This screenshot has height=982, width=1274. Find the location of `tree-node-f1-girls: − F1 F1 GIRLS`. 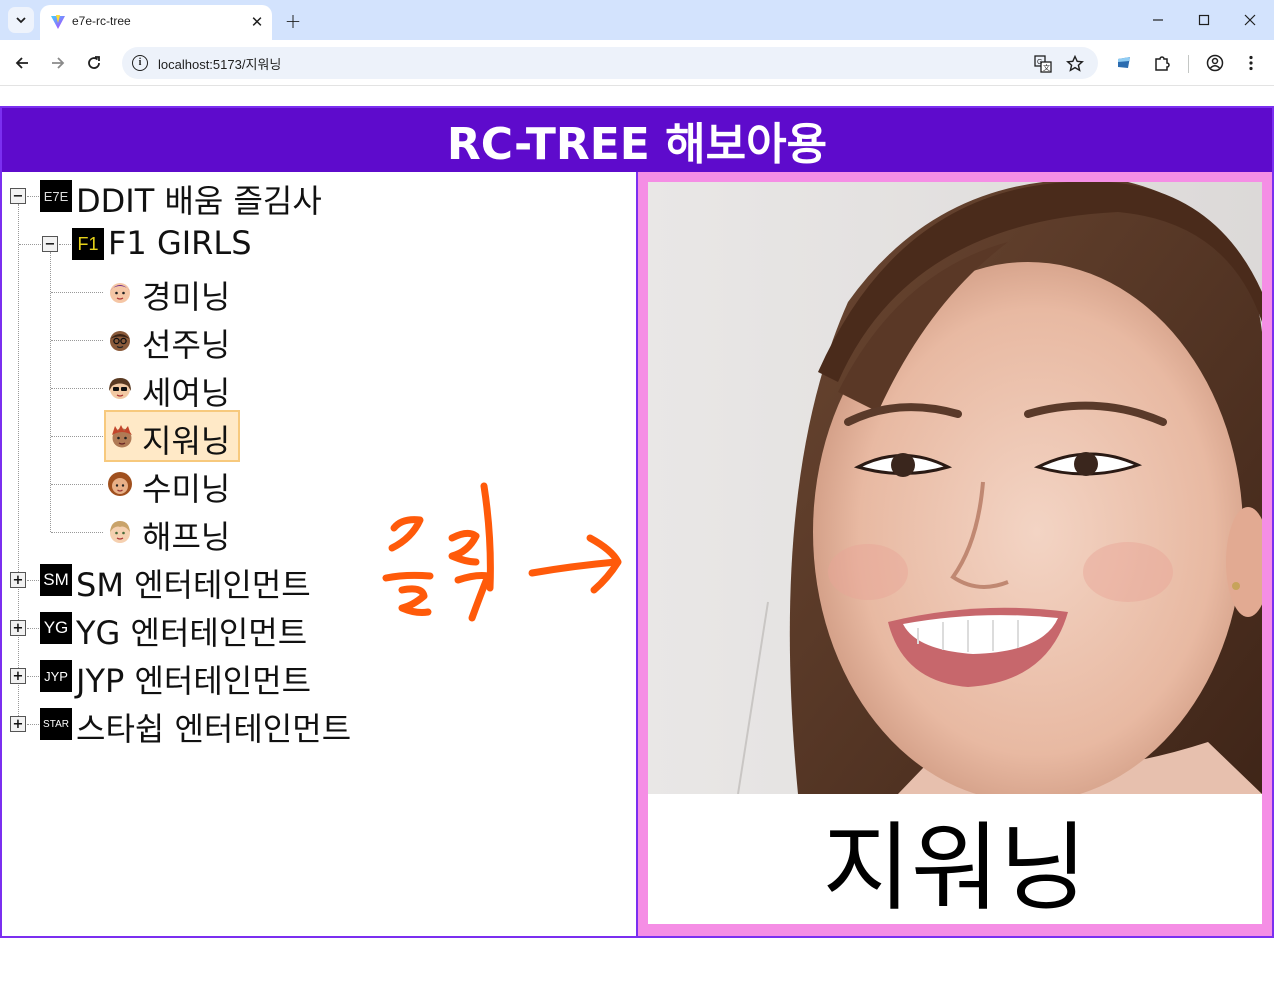

tree-node-f1-girls: − F1 F1 GIRLS is located at coordinates (302, 244).